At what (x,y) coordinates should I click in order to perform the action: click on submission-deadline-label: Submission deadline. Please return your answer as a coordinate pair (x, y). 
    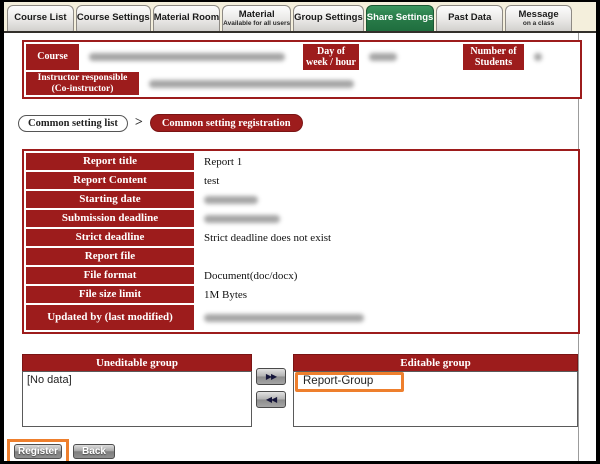
    Looking at the image, I should click on (110, 218).